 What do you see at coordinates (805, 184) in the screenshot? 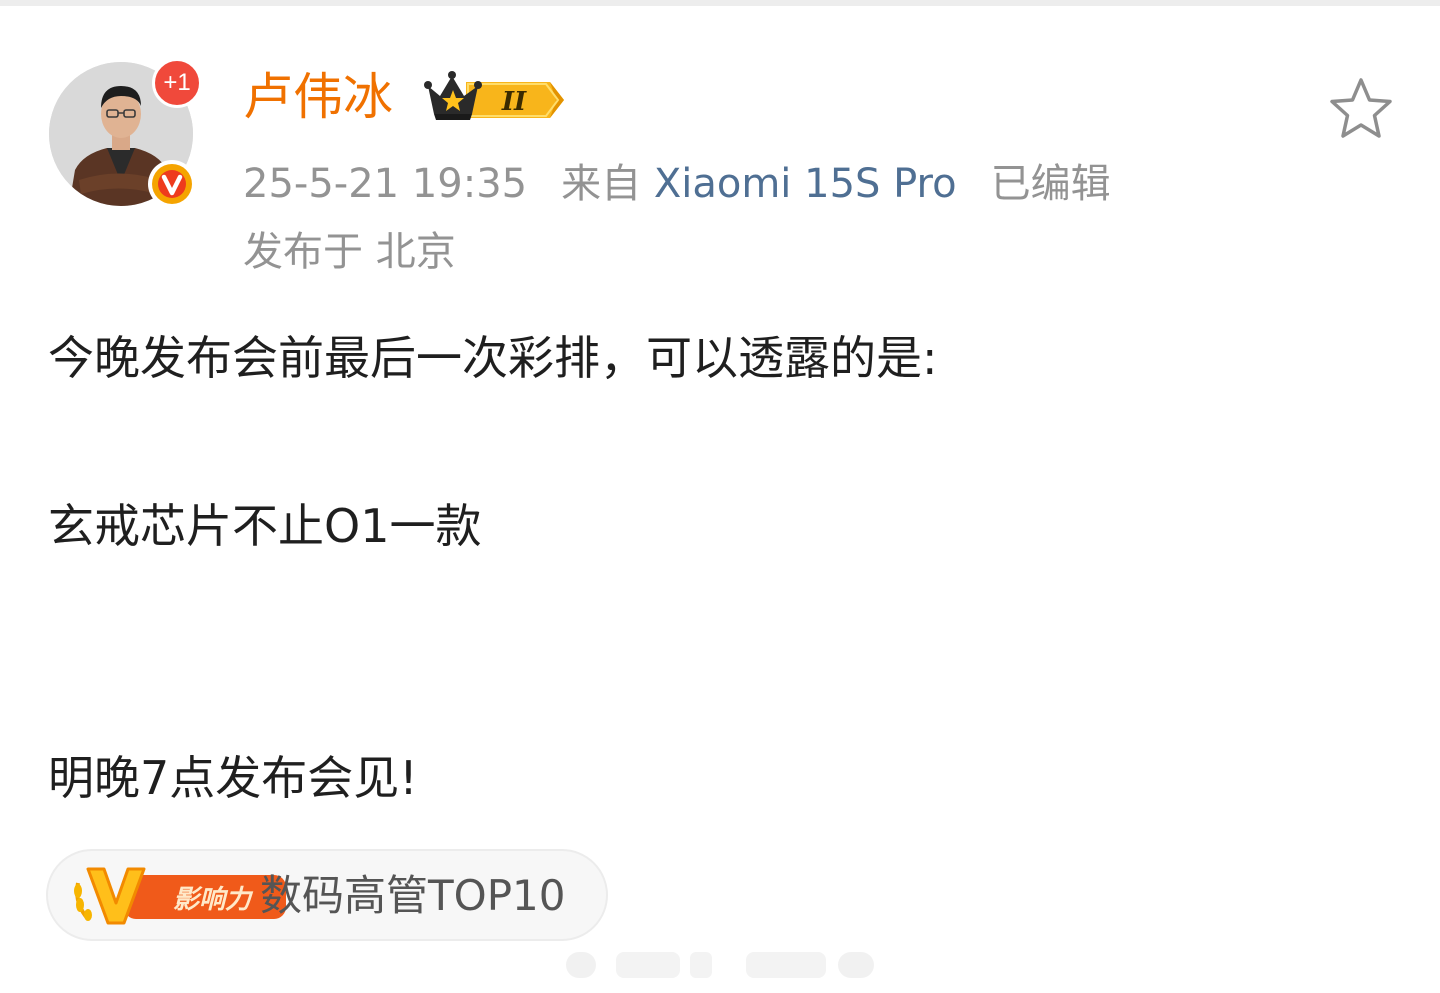
I see `device-source-link: Xiaomi 15S Pro` at bounding box center [805, 184].